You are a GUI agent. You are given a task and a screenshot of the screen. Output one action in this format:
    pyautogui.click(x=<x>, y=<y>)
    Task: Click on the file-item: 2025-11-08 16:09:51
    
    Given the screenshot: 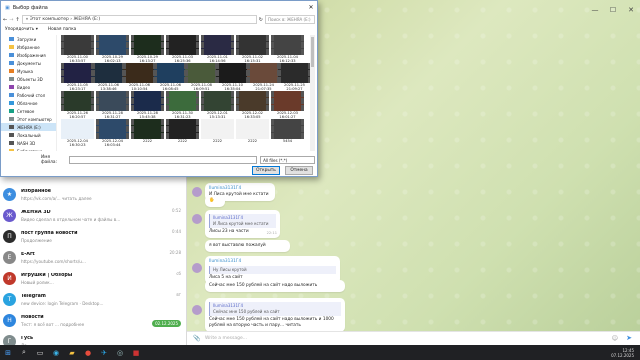 What is the action you would take?
    pyautogui.click(x=201, y=77)
    